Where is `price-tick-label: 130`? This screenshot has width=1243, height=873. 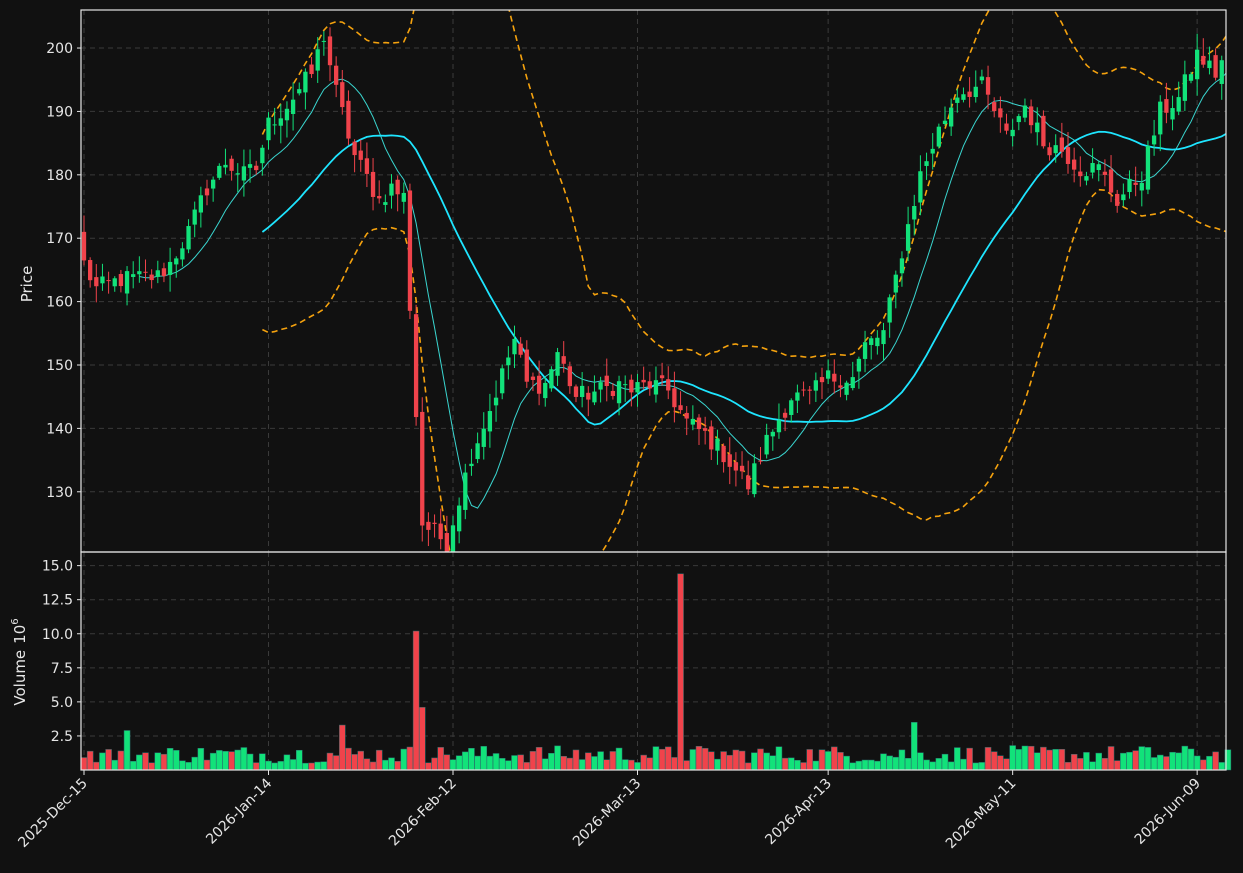
price-tick-label: 130 is located at coordinates (59, 493).